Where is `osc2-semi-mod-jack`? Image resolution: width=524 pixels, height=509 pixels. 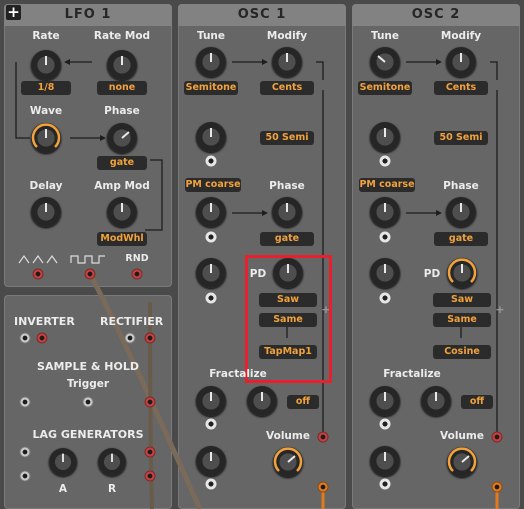
osc2-semi-mod-jack is located at coordinates (385, 161).